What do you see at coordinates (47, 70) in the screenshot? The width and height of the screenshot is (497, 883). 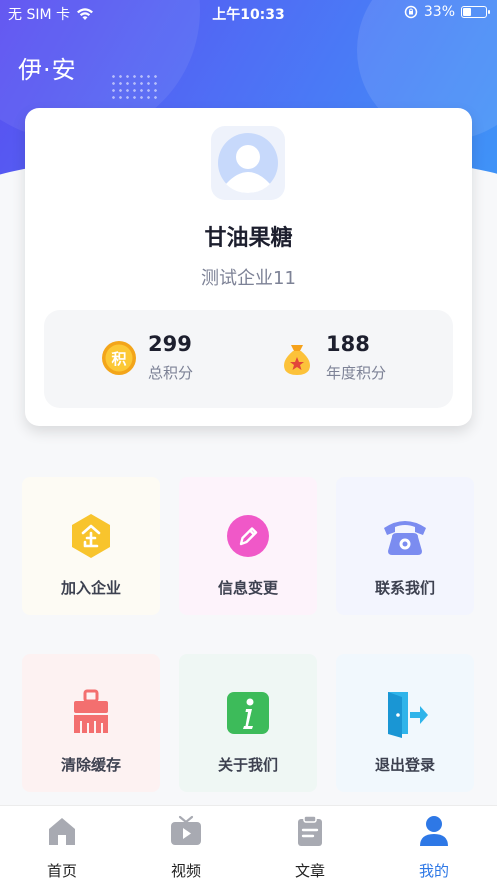 I see `app-title: 伊·安` at bounding box center [47, 70].